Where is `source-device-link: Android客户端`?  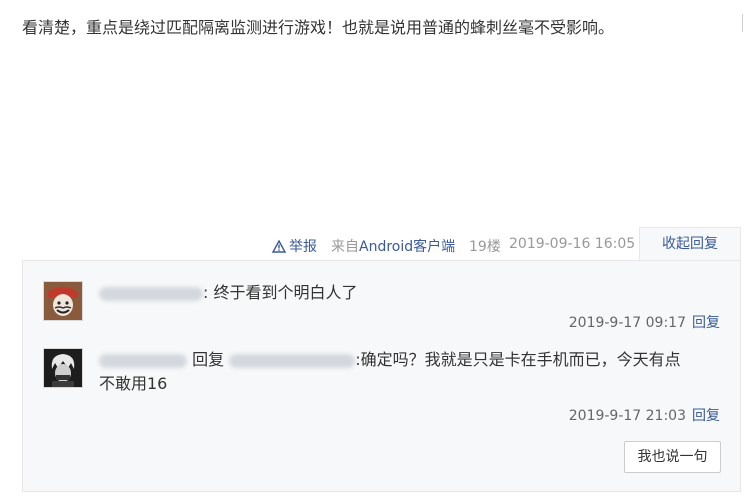
source-device-link: Android客户端 is located at coordinates (407, 247).